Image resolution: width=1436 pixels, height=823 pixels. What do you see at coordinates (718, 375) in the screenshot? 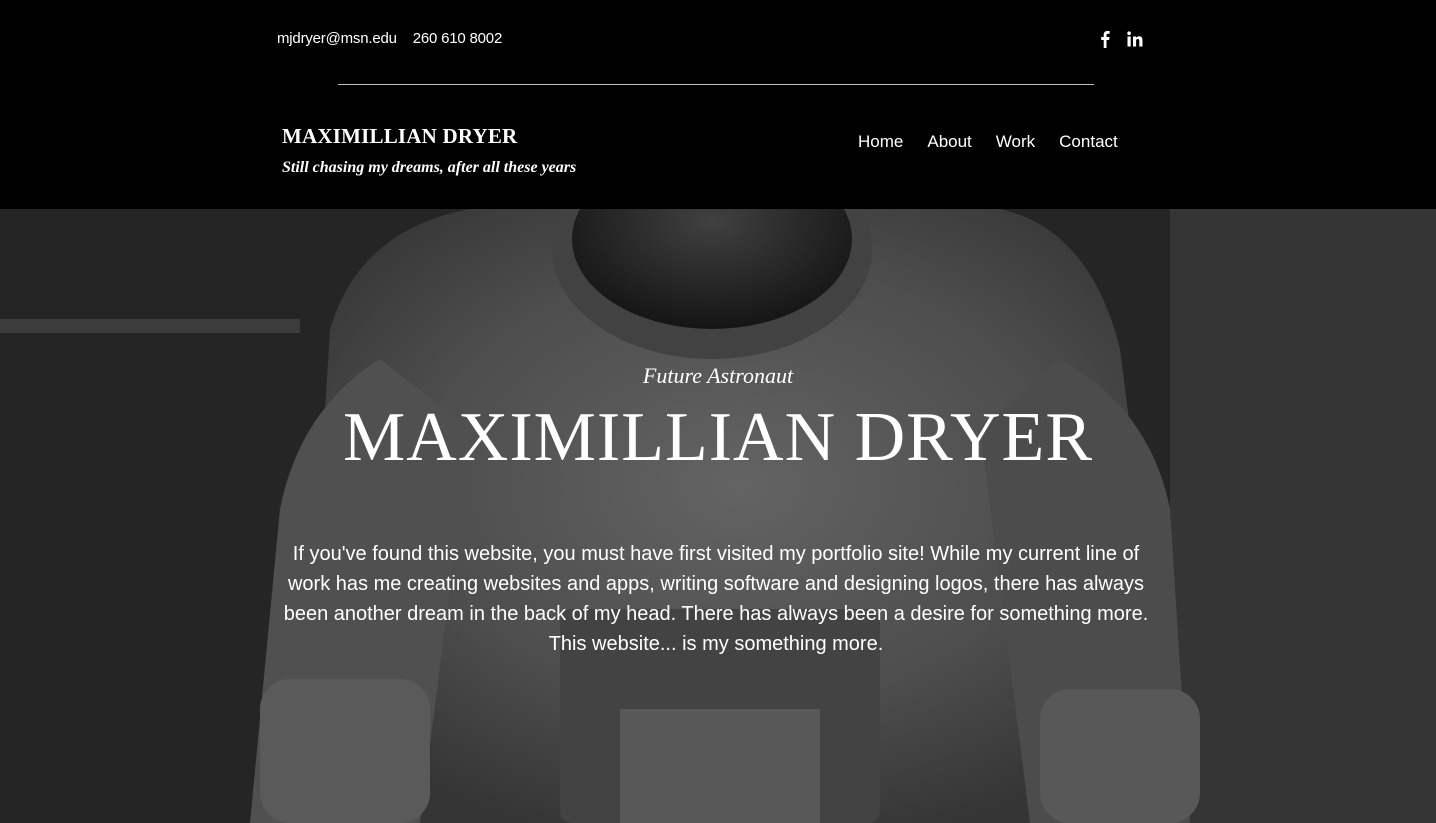
I see `hero-kicker: Future Astronaut` at bounding box center [718, 375].